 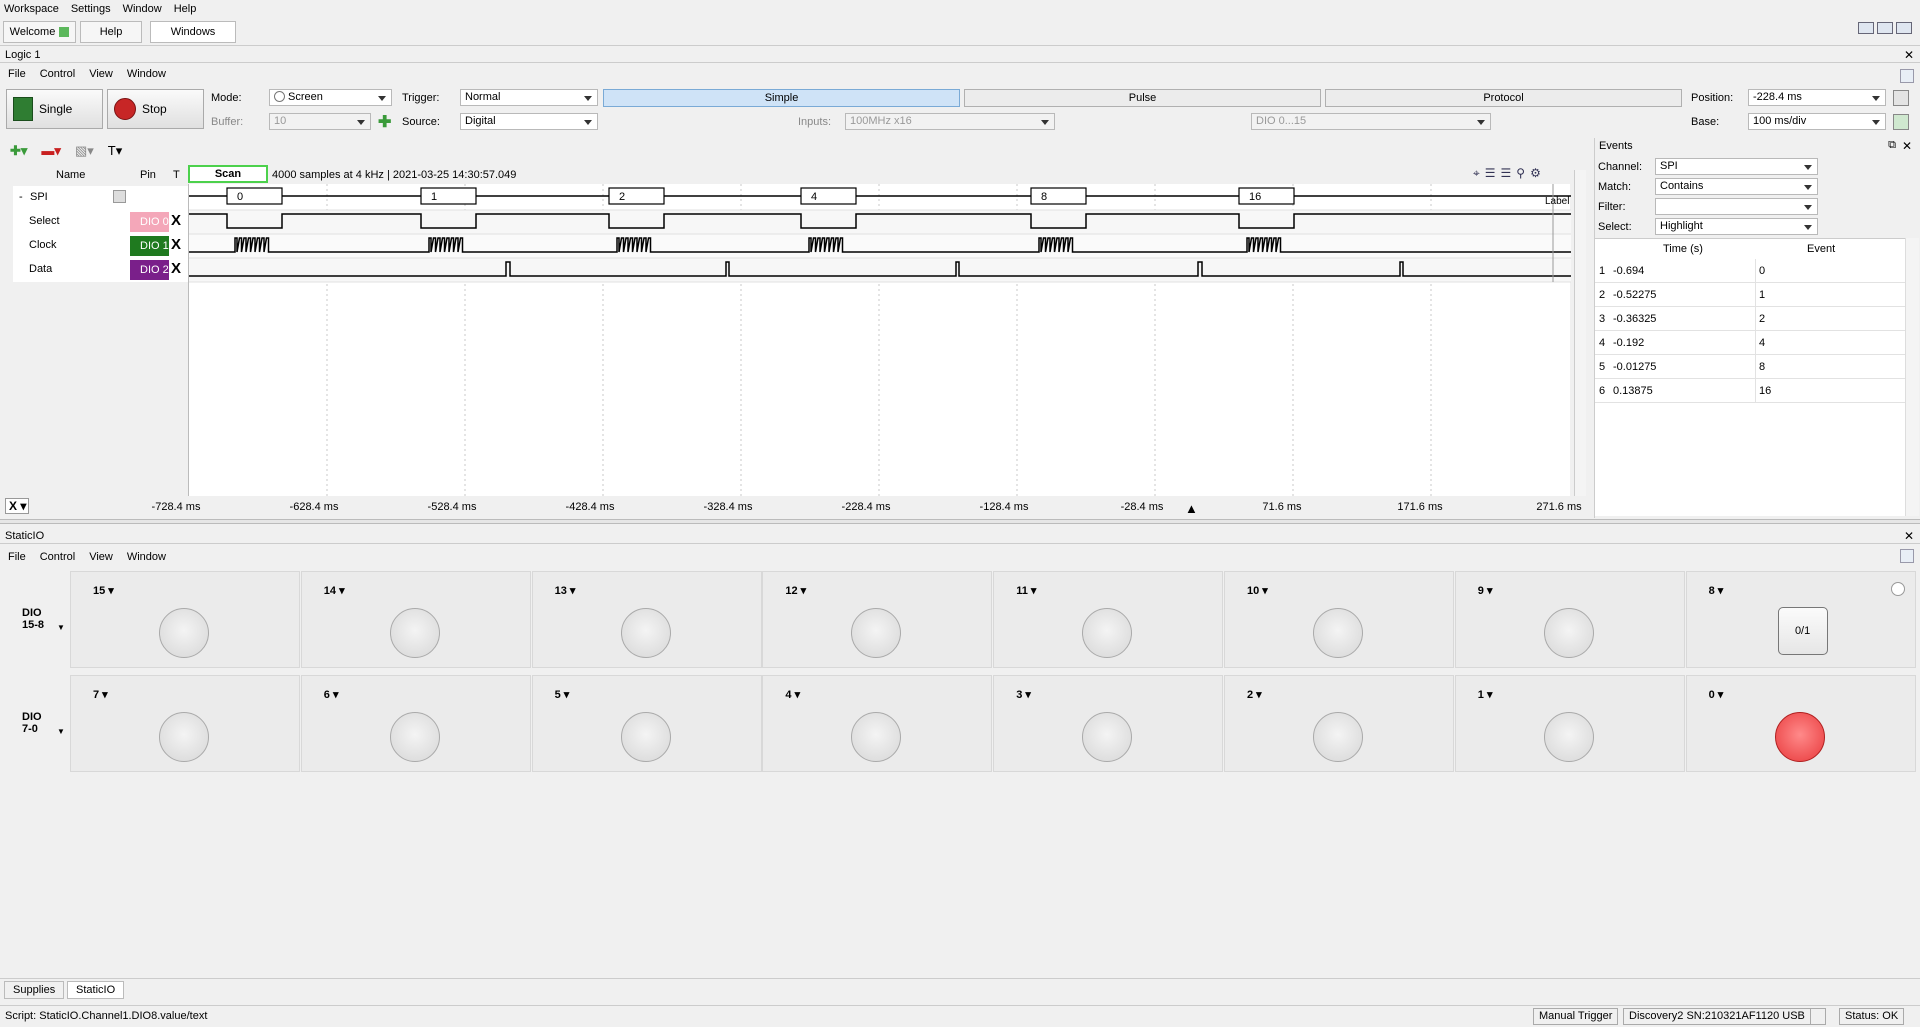 I want to click on add-icon: ✚, so click(x=384, y=122).